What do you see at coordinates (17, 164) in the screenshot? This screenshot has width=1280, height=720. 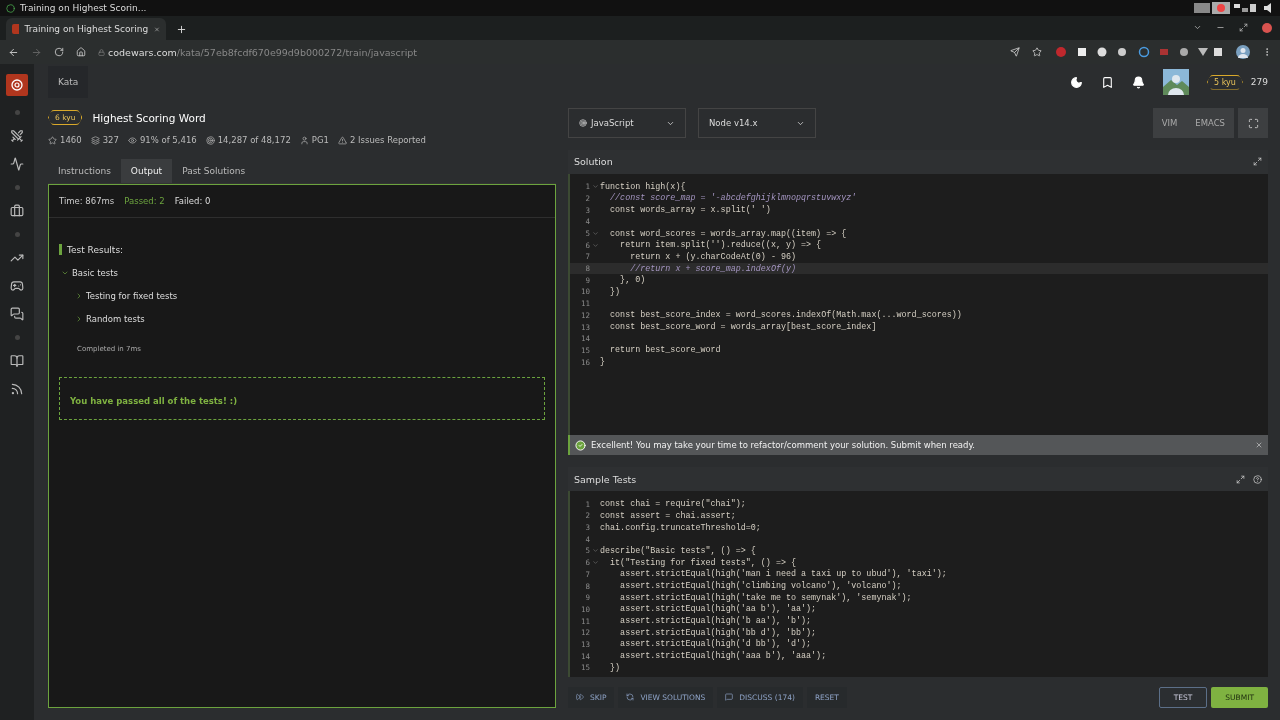 I see `activity-icon` at bounding box center [17, 164].